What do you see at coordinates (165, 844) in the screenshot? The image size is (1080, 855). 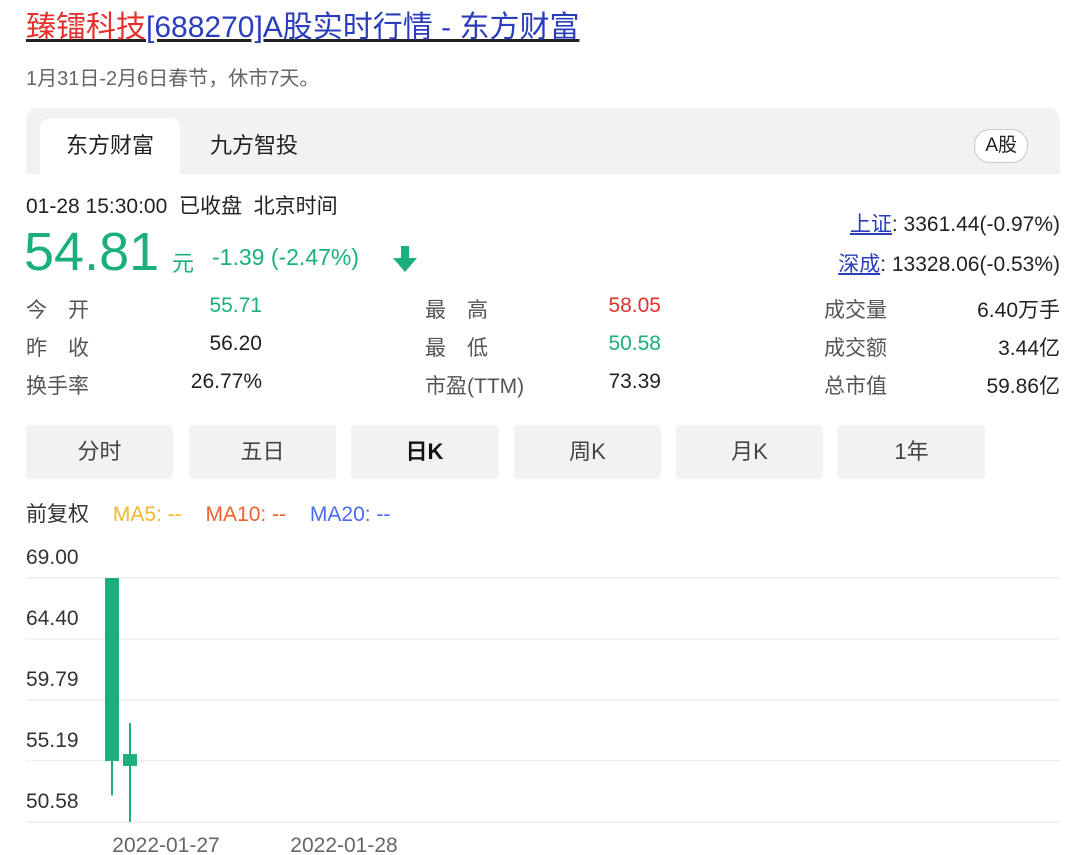 I see `x-tick-label: 2022-01-27` at bounding box center [165, 844].